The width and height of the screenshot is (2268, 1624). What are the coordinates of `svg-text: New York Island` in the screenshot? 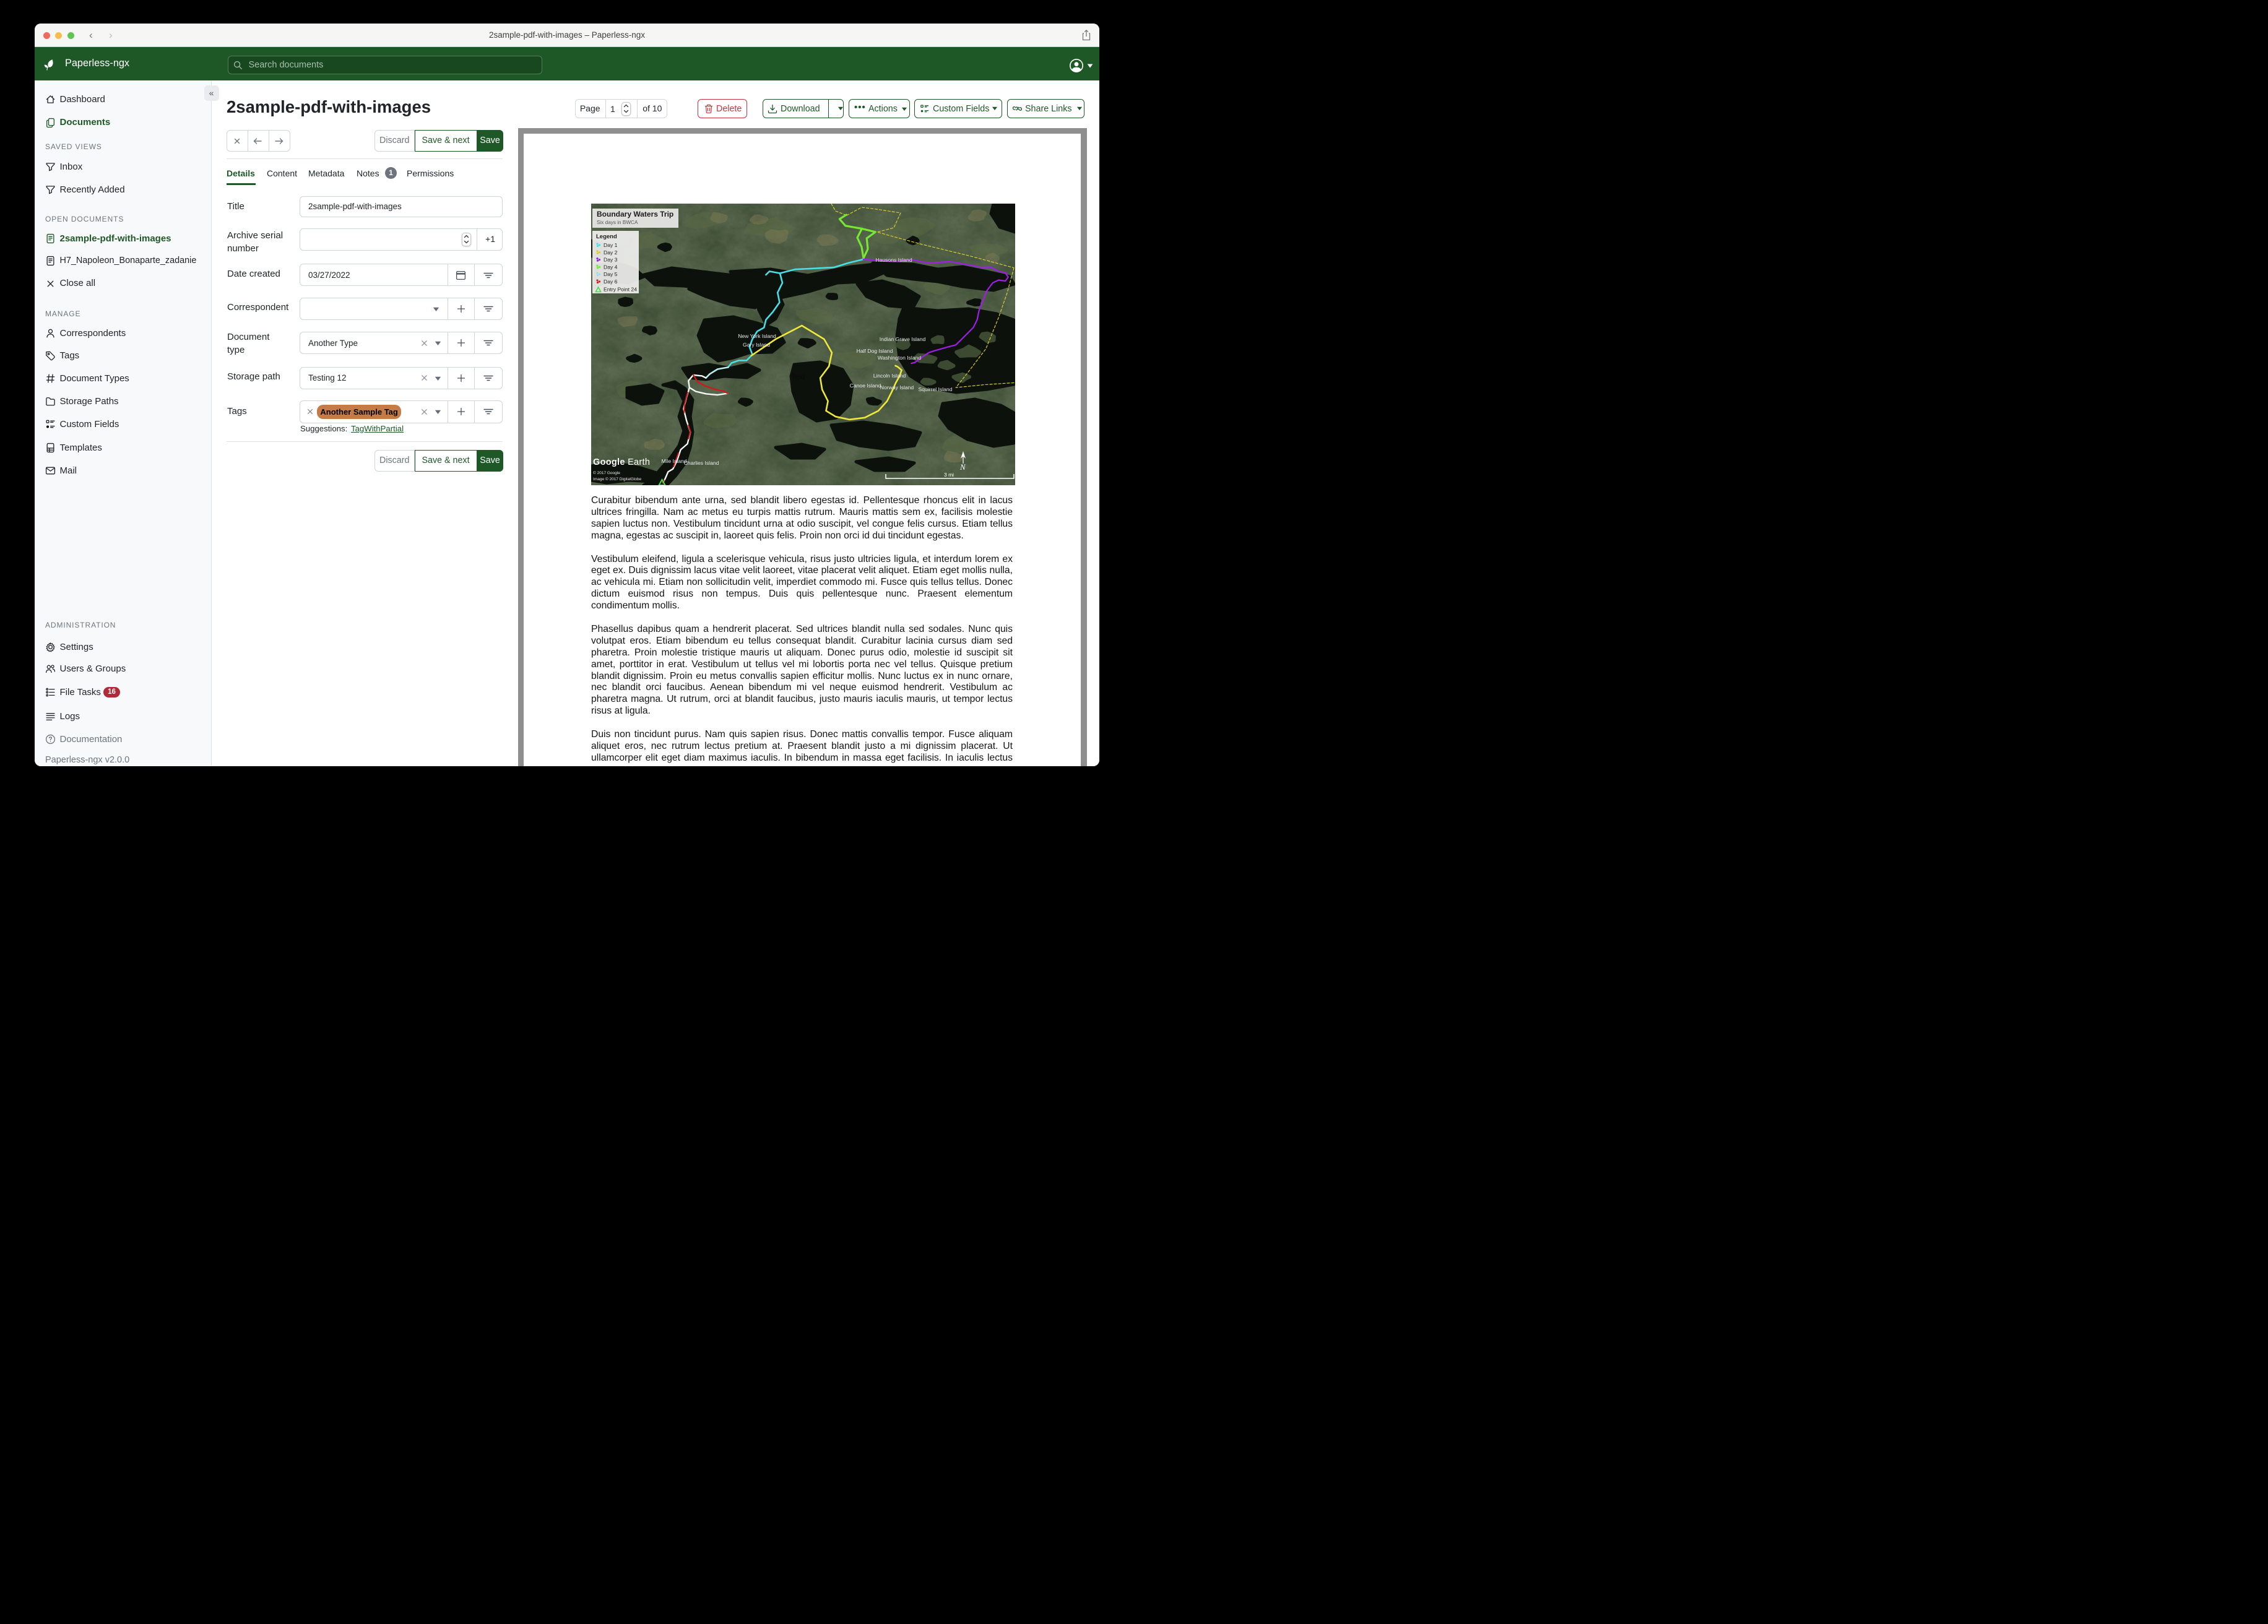 It's located at (757, 336).